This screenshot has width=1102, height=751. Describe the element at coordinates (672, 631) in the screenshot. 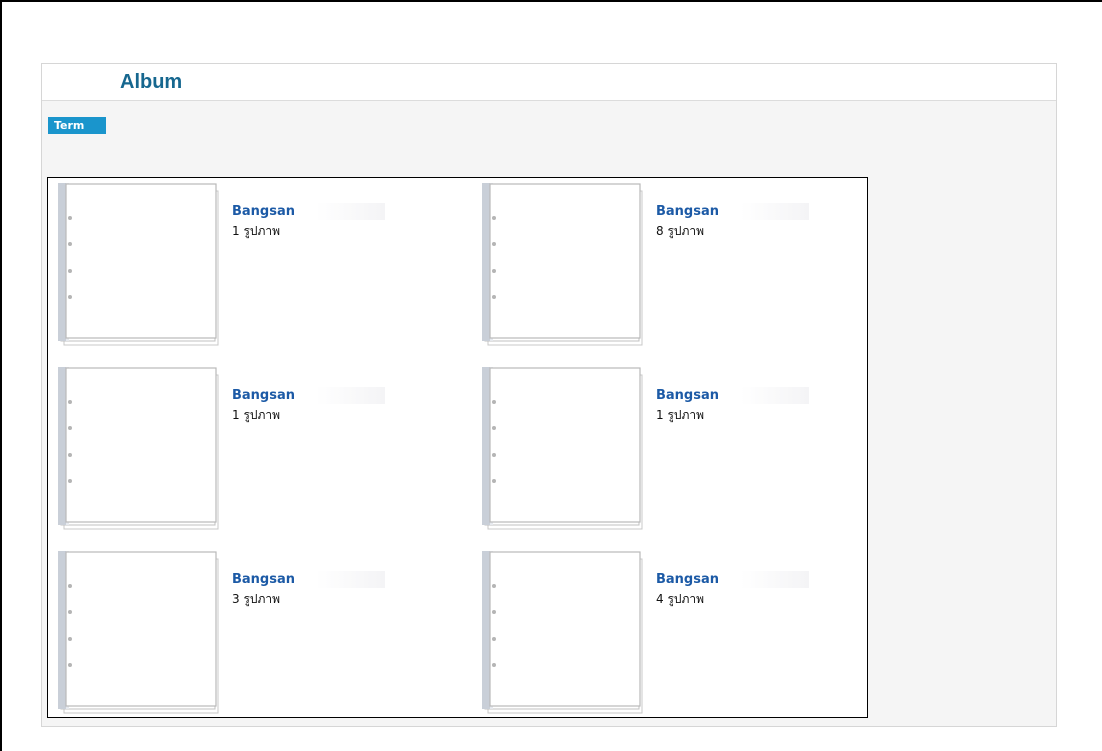

I see `album-card: Bangsan 4 รูปภาพ` at that location.